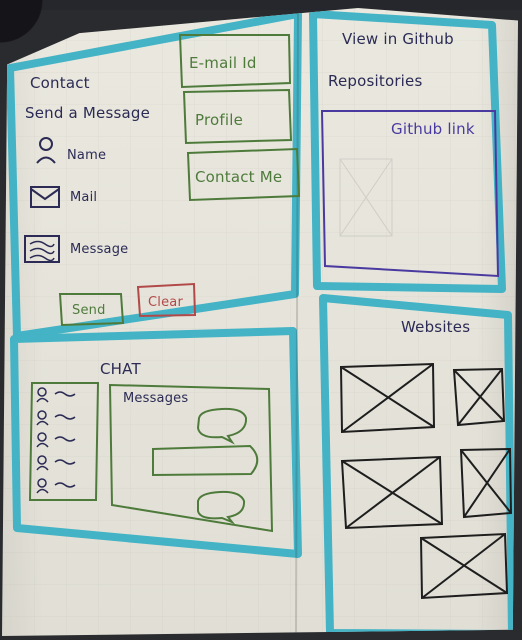 The image size is (522, 640). I want to click on repositories-label: Repositories, so click(375, 81).